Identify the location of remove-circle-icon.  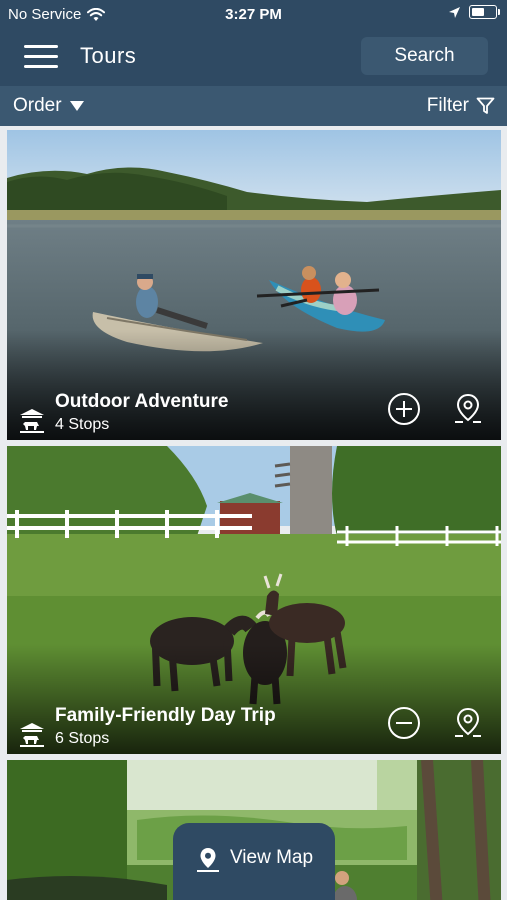
(404, 723).